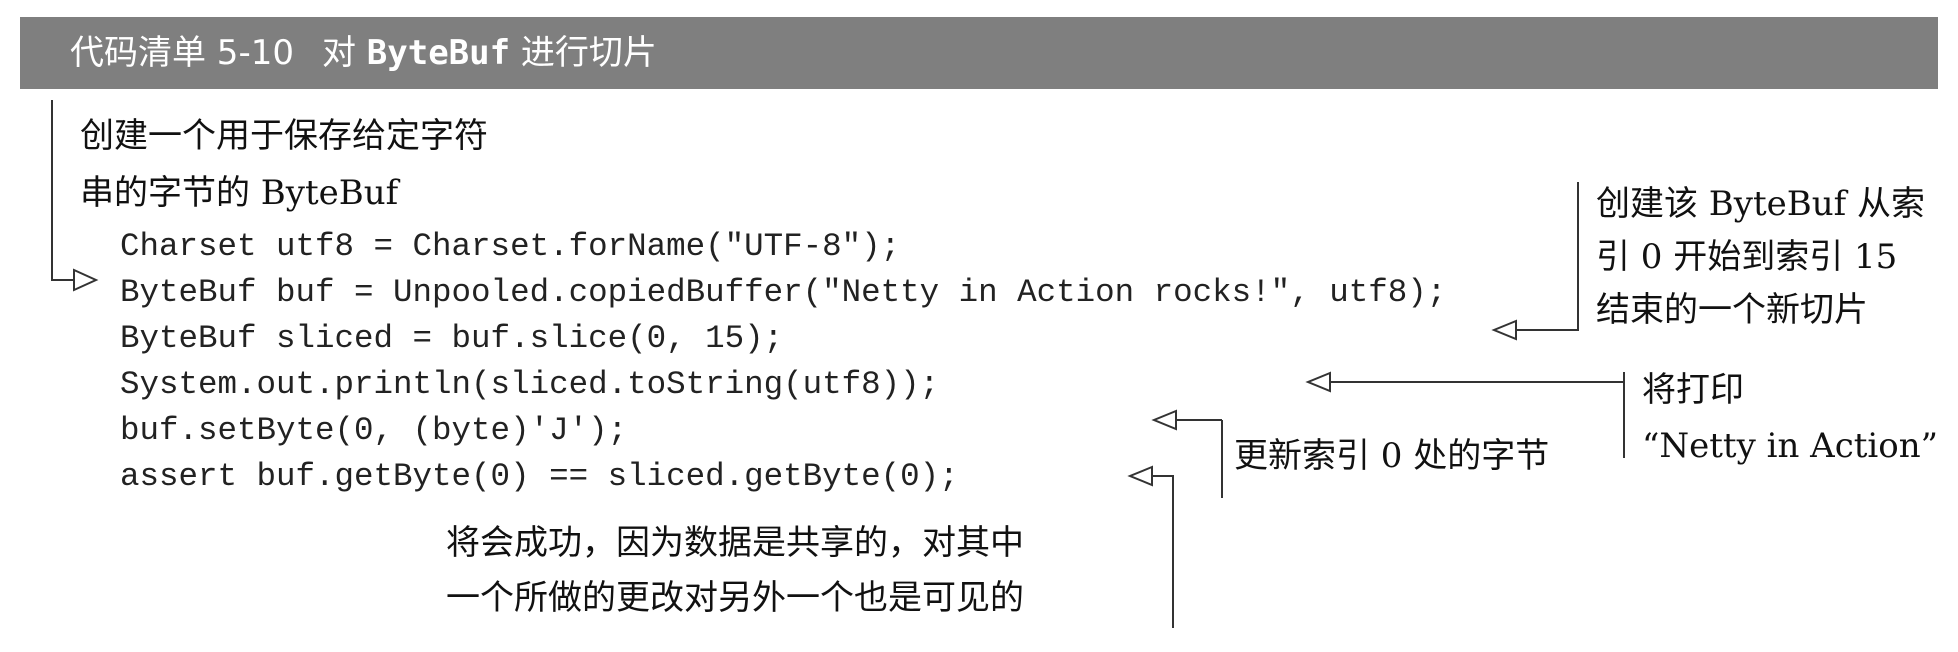 This screenshot has height=652, width=1958. What do you see at coordinates (1140, 476) in the screenshot?
I see `arrowhead-assert-success` at bounding box center [1140, 476].